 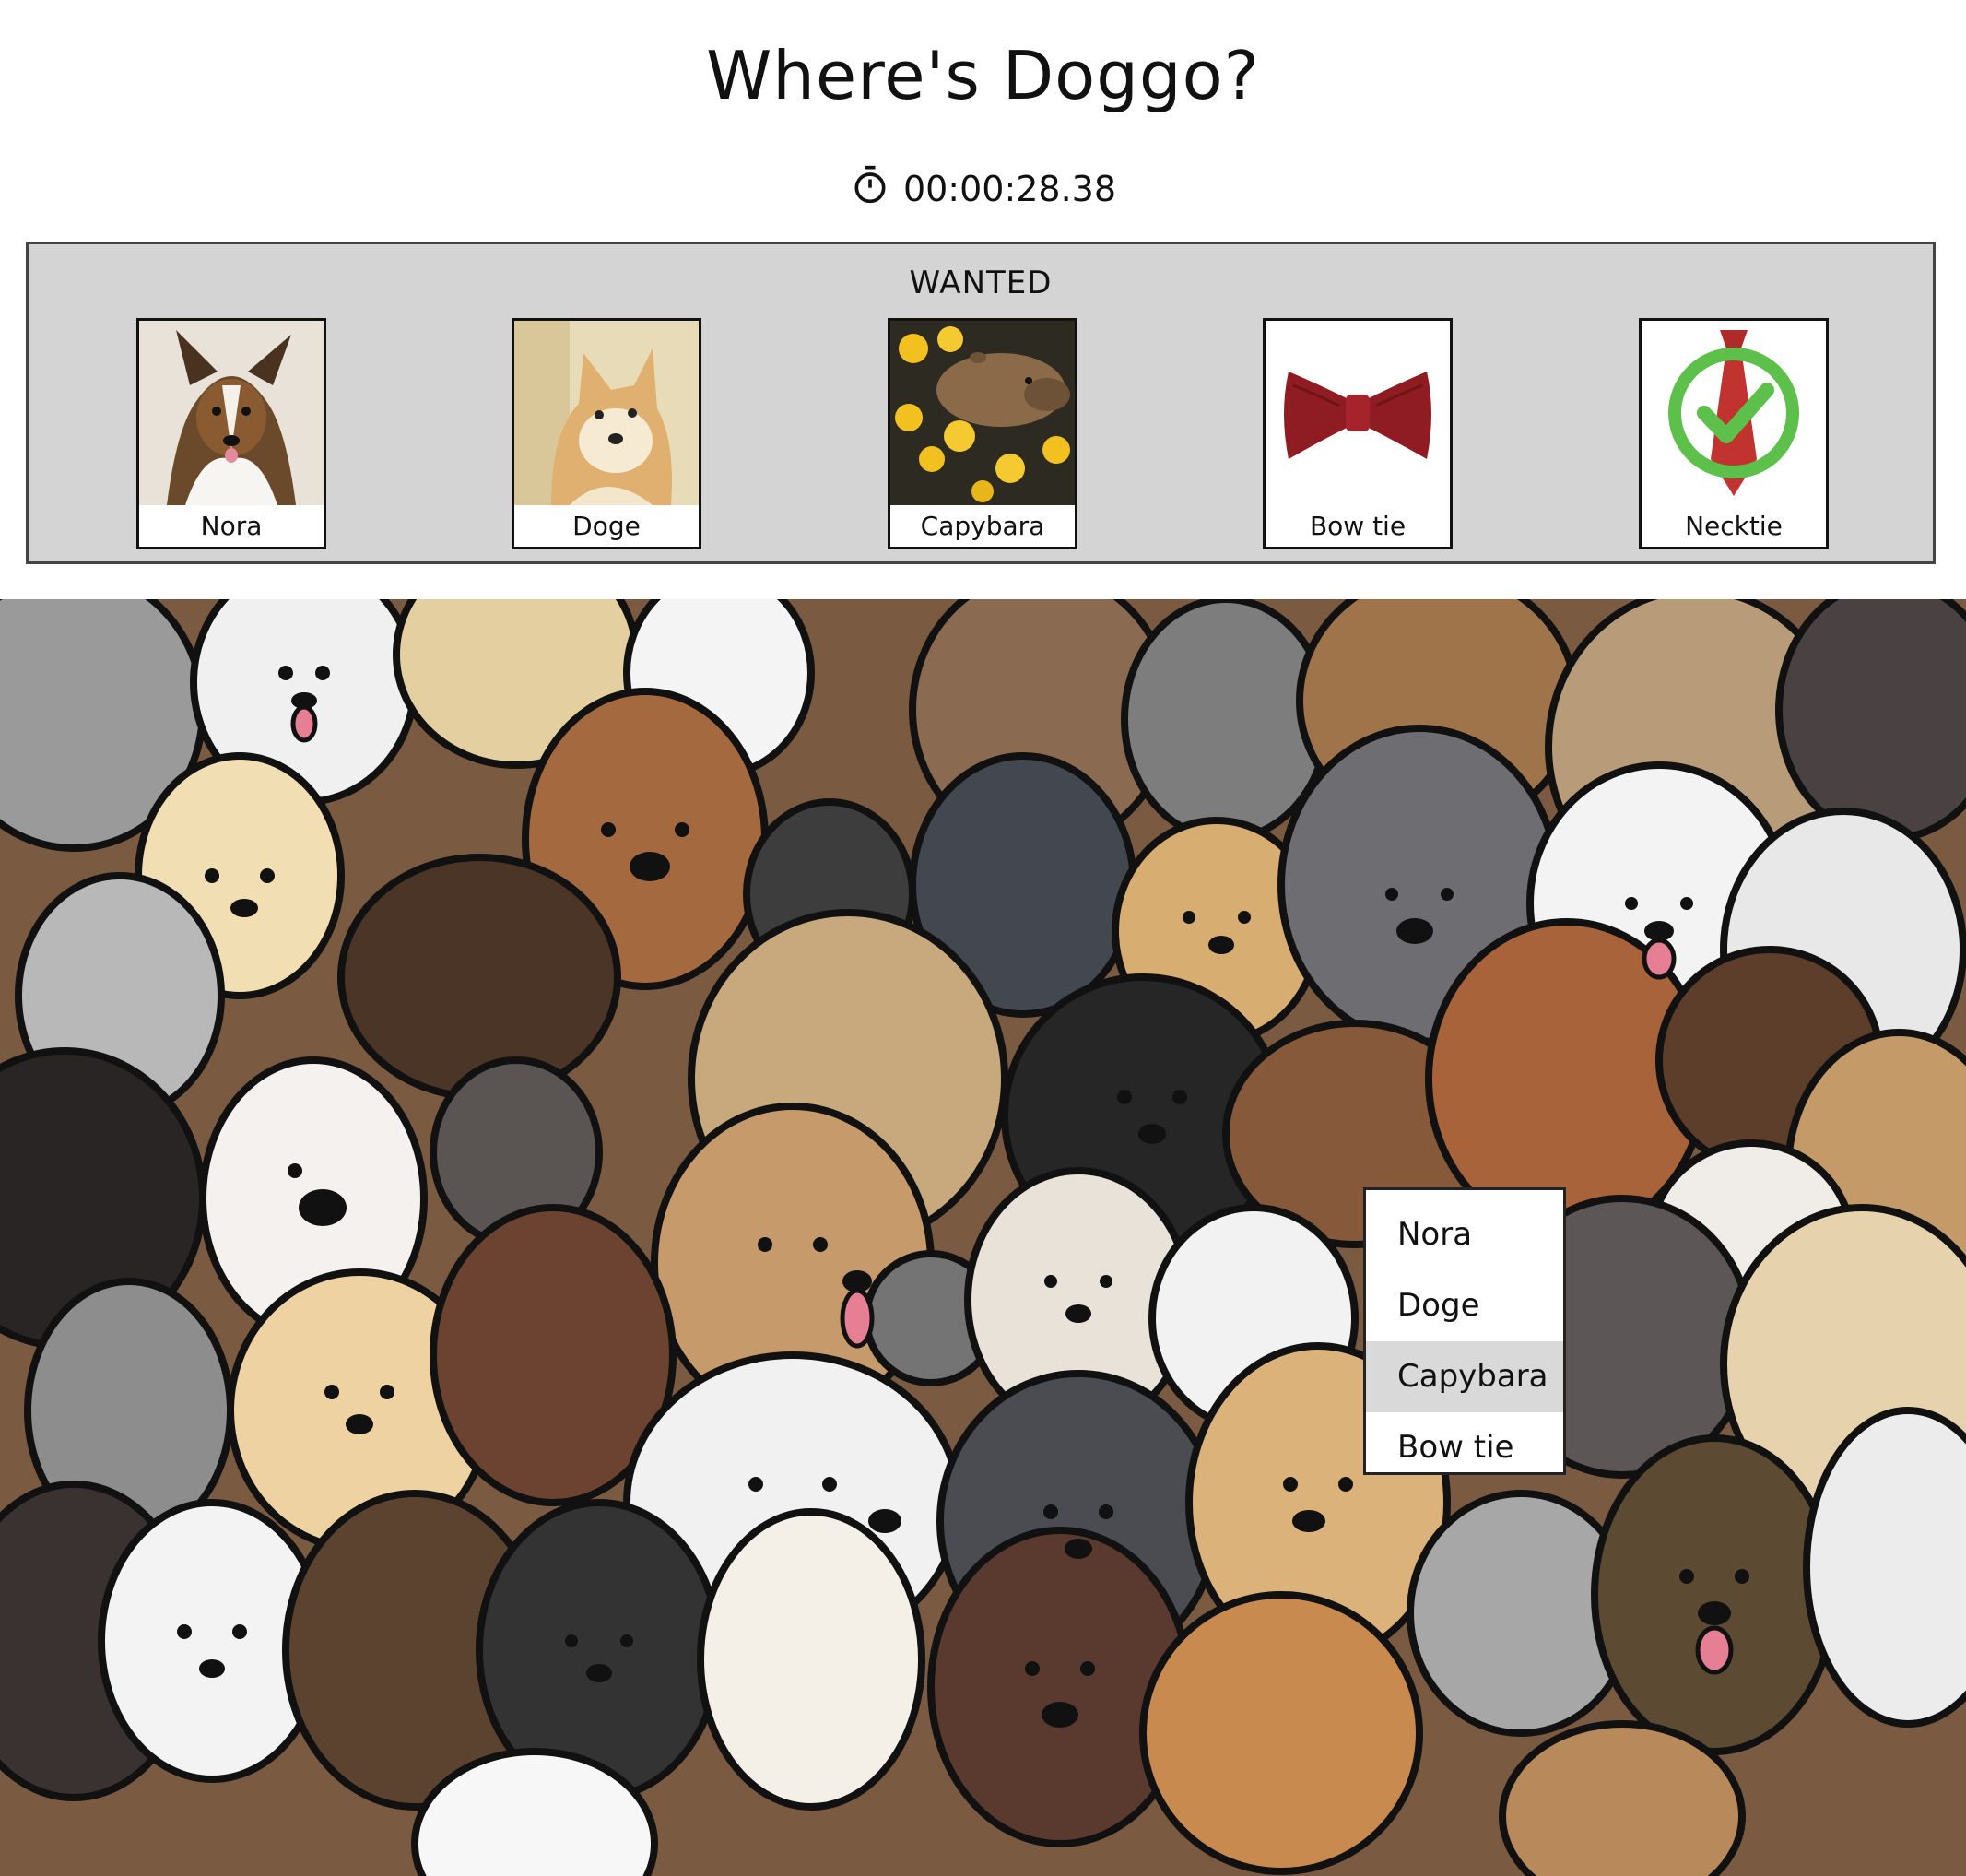 I want to click on wanted-card-necktie: Necktie, so click(x=1734, y=434).